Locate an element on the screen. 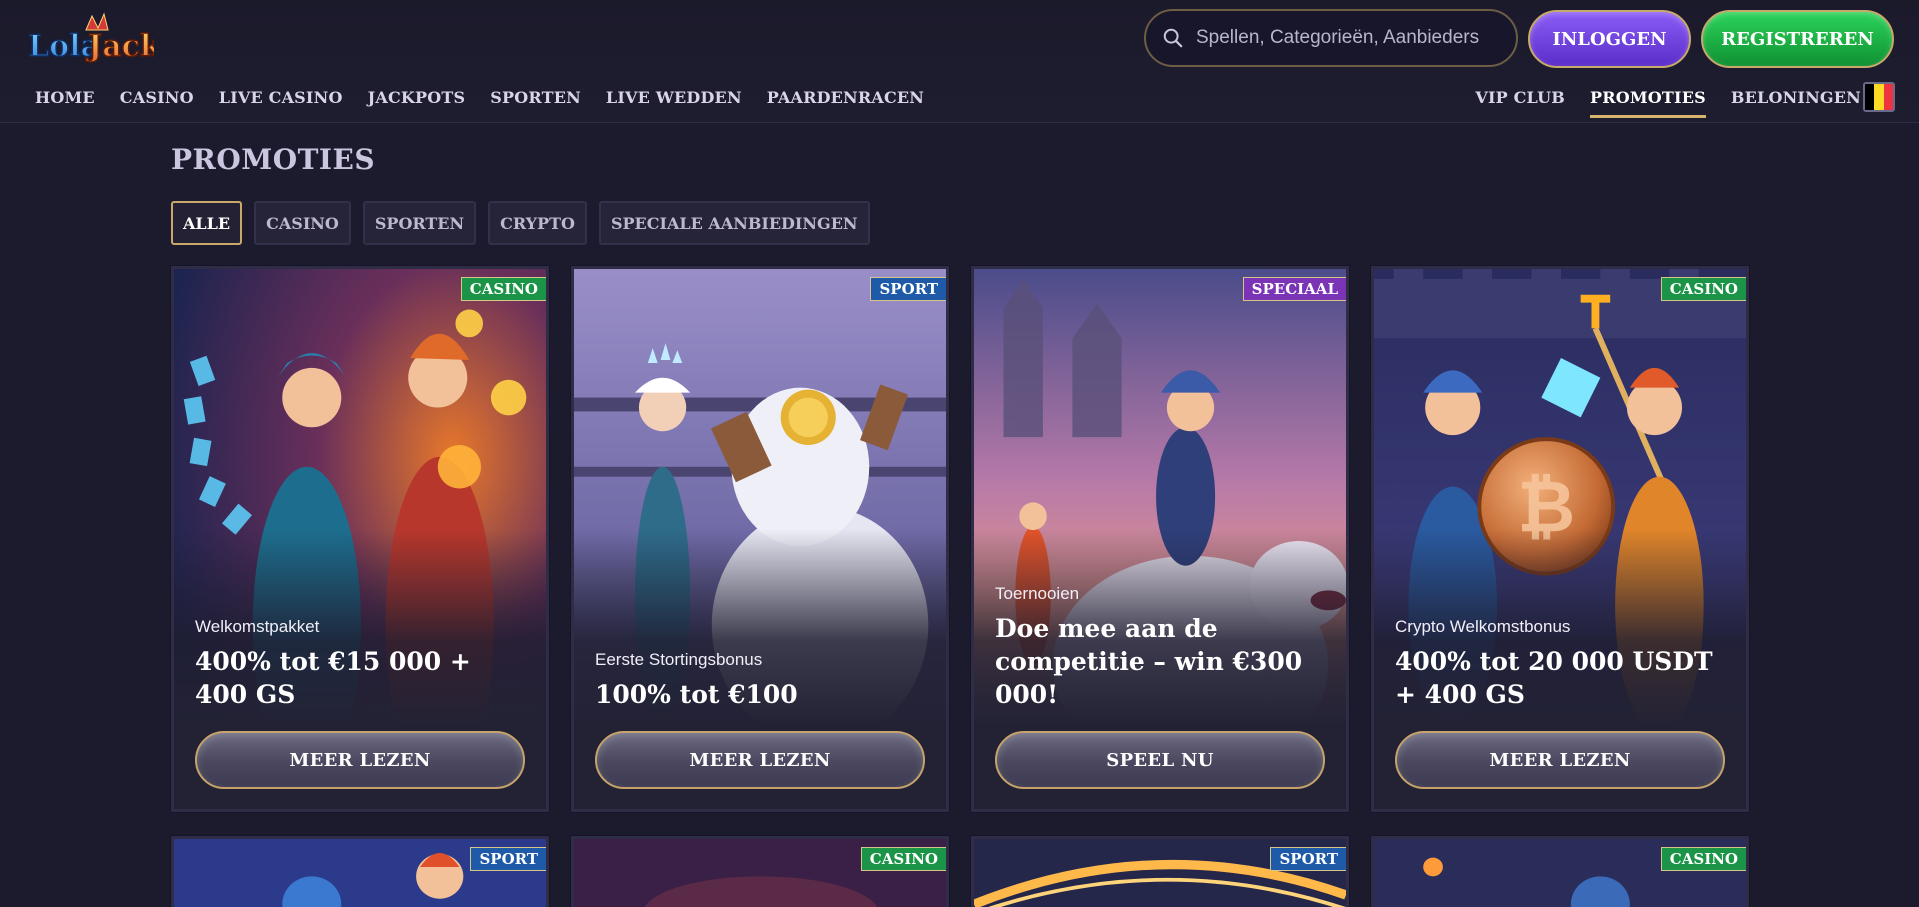  nav-paardenracen: PAARDENRACEN is located at coordinates (845, 97).